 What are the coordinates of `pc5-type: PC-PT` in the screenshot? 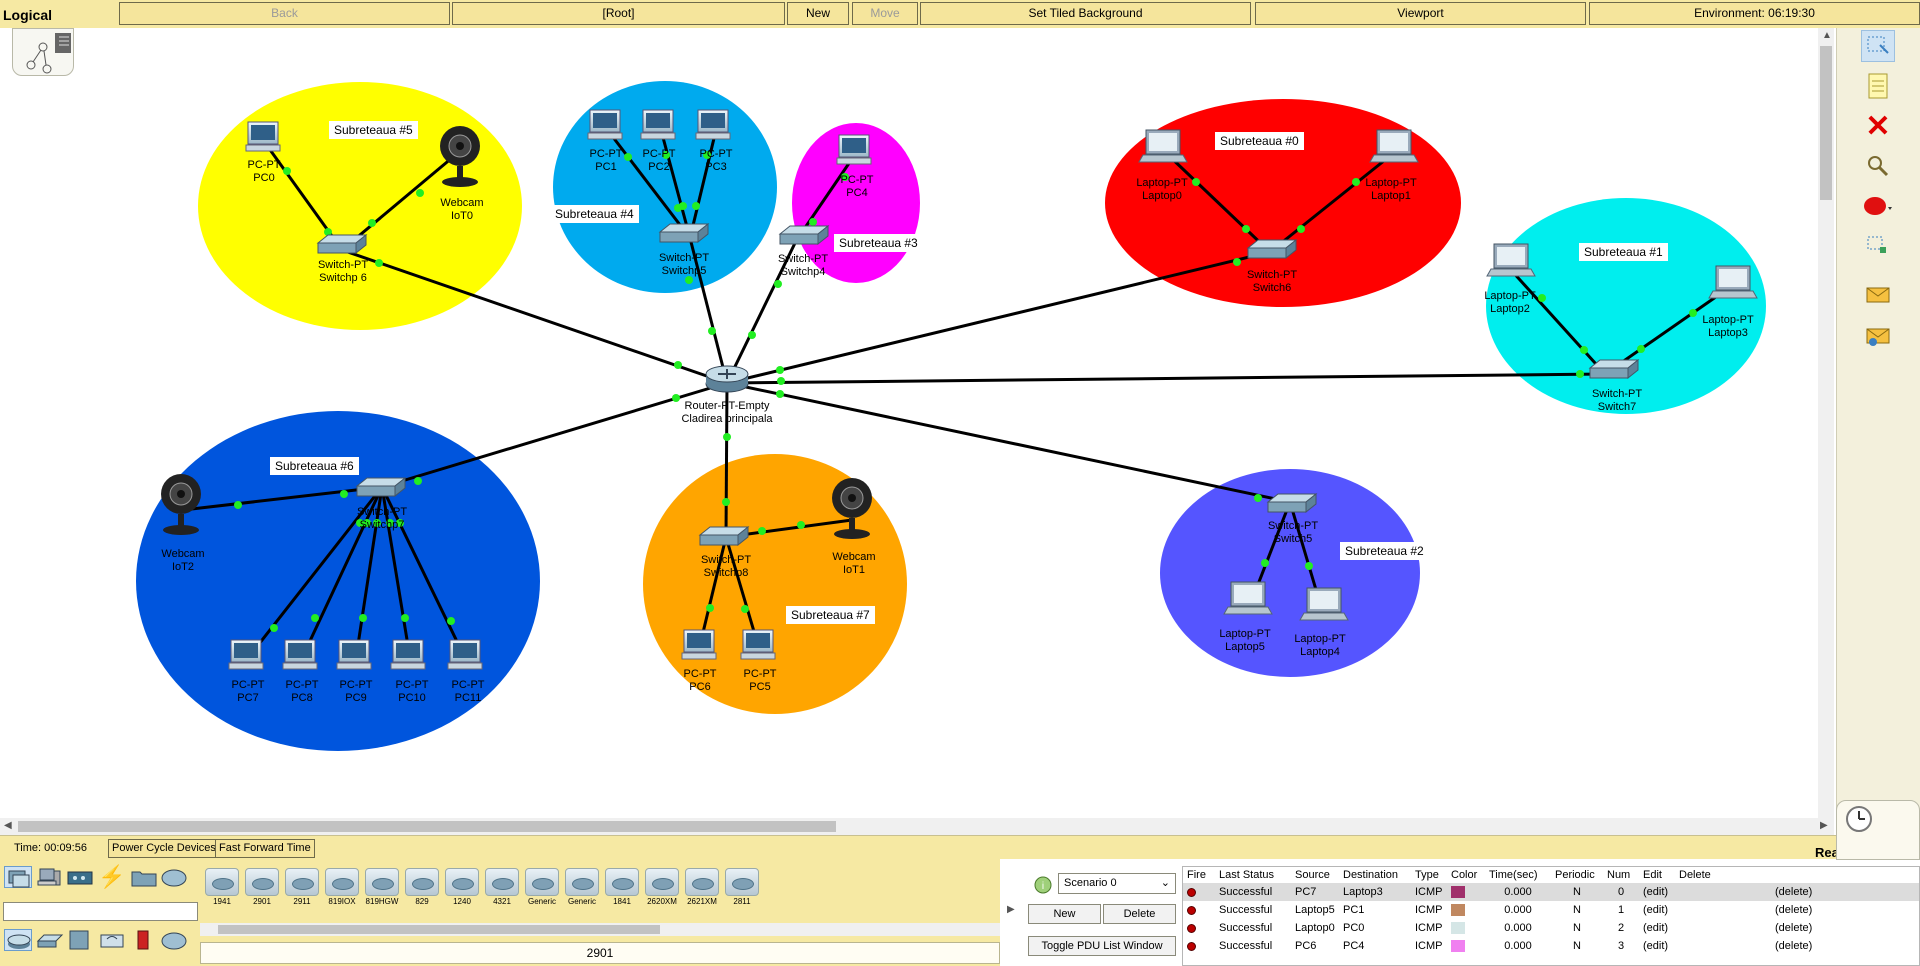 It's located at (760, 674).